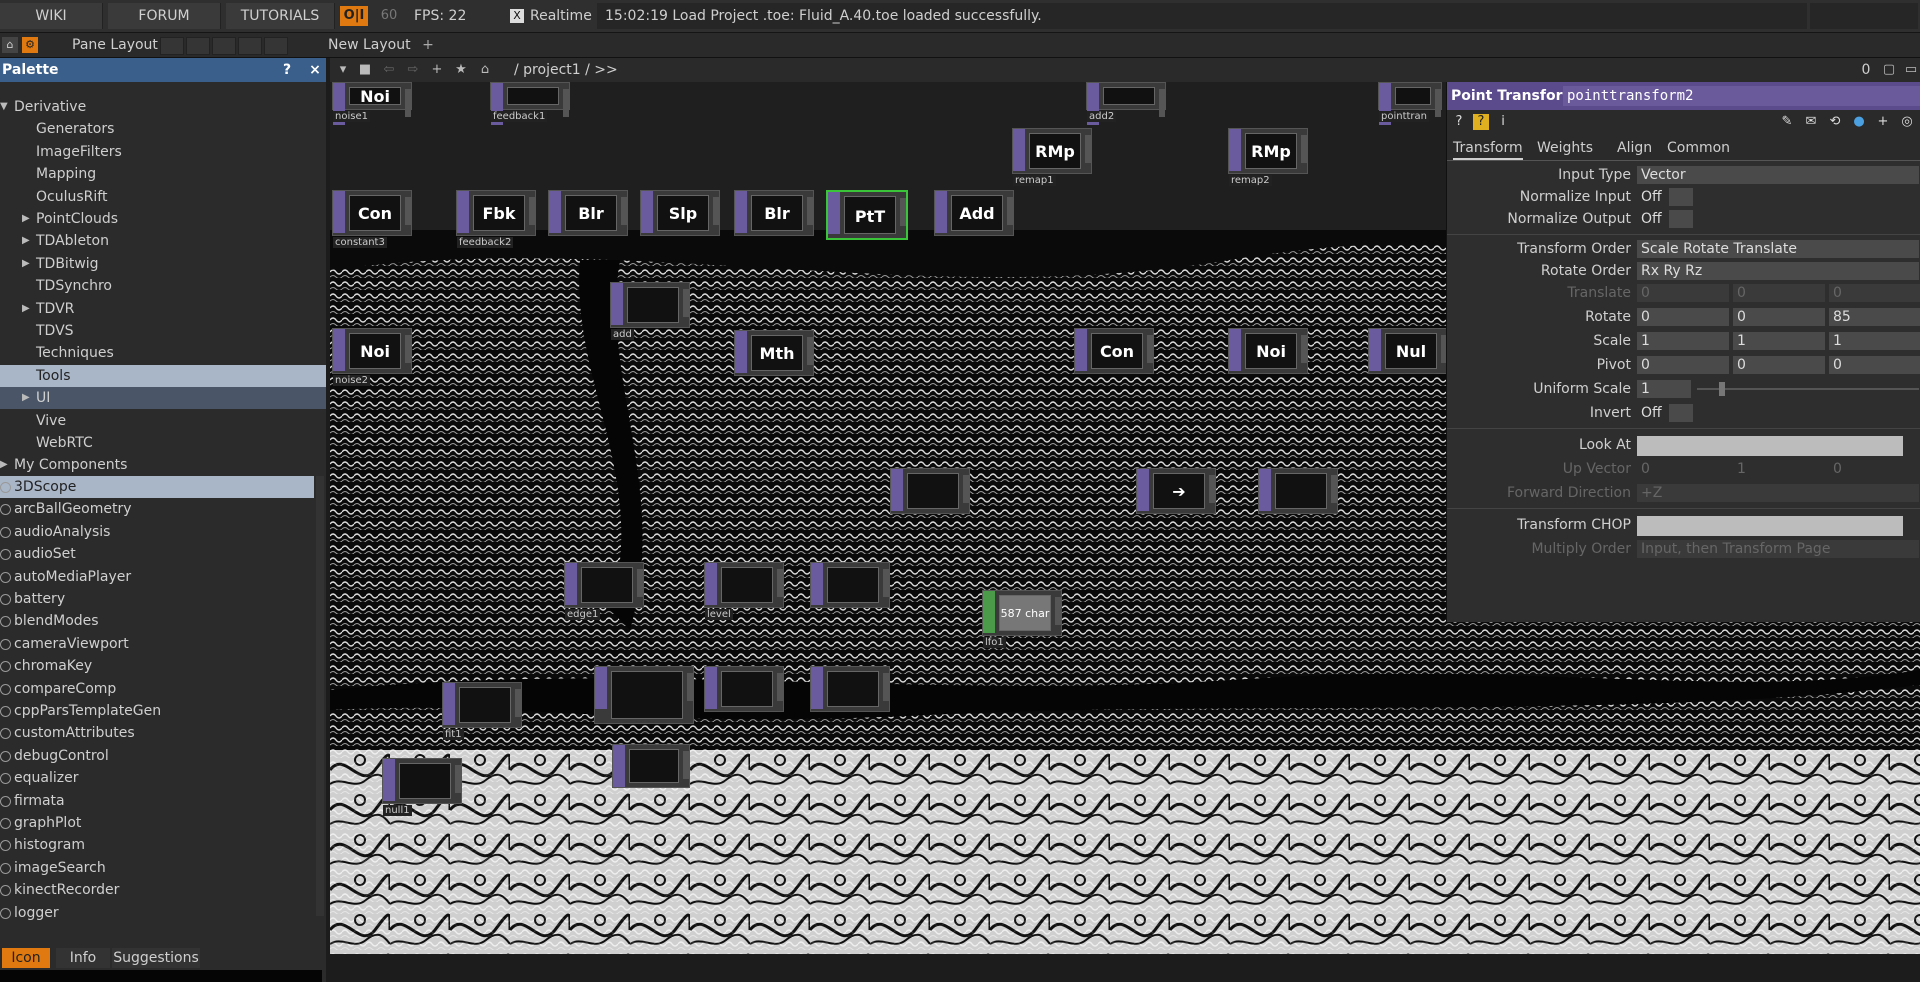 The image size is (1920, 982). I want to click on pane-layout-quad, so click(276, 46).